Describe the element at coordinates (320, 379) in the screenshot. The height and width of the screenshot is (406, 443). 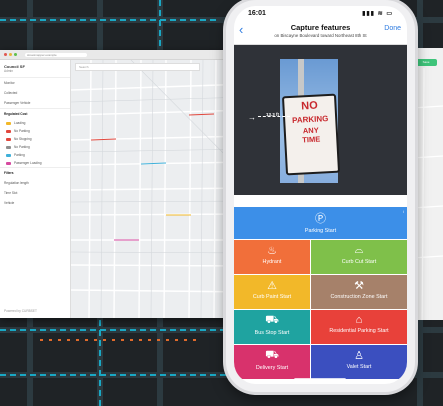
I see `home-indicator` at that location.